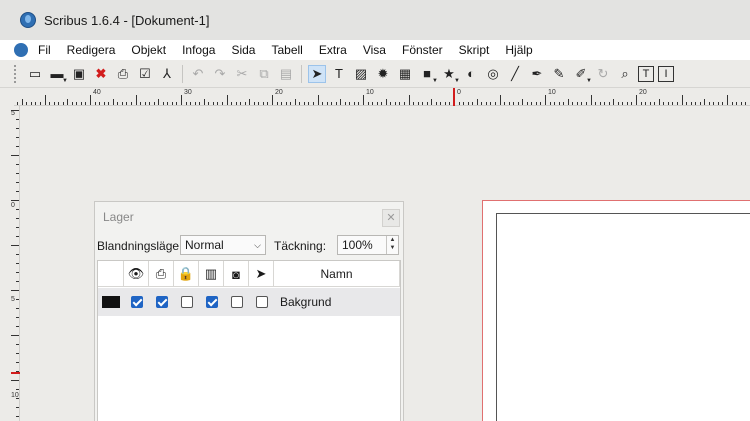 This screenshot has width=750, height=421. What do you see at coordinates (111, 274) in the screenshot?
I see `color-column-header` at bounding box center [111, 274].